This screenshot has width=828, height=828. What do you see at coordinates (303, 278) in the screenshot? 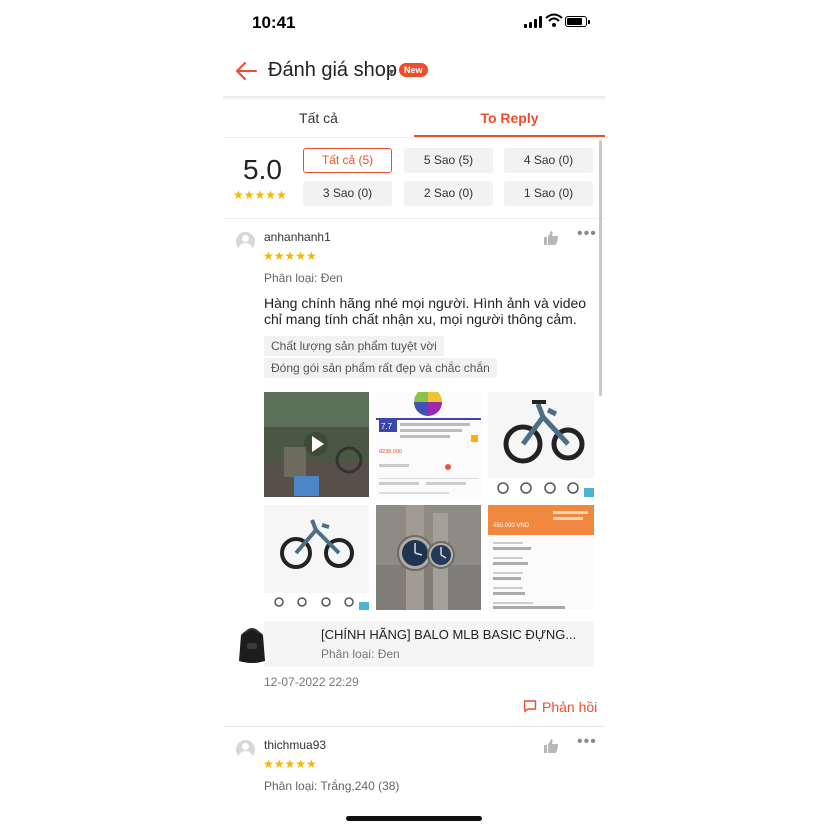
I see `review-variant: Phân loại: Đen` at bounding box center [303, 278].